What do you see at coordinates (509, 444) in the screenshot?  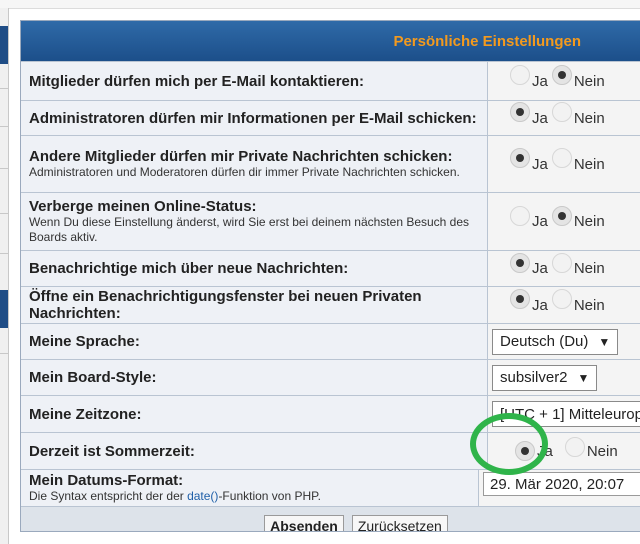 I see `highlight-circle-annotation` at bounding box center [509, 444].